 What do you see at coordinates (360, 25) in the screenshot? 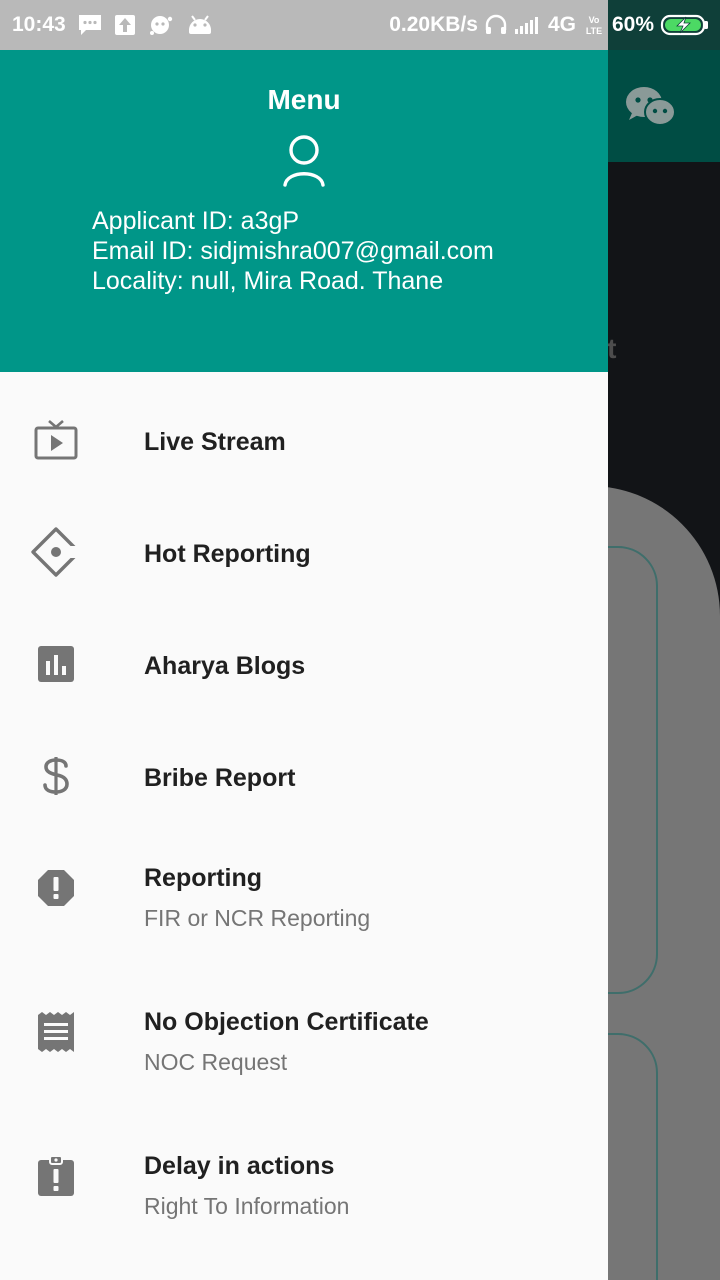
I see `status-bar: 10:43 0.20KB/s 4G Vo LTE 60%` at bounding box center [360, 25].